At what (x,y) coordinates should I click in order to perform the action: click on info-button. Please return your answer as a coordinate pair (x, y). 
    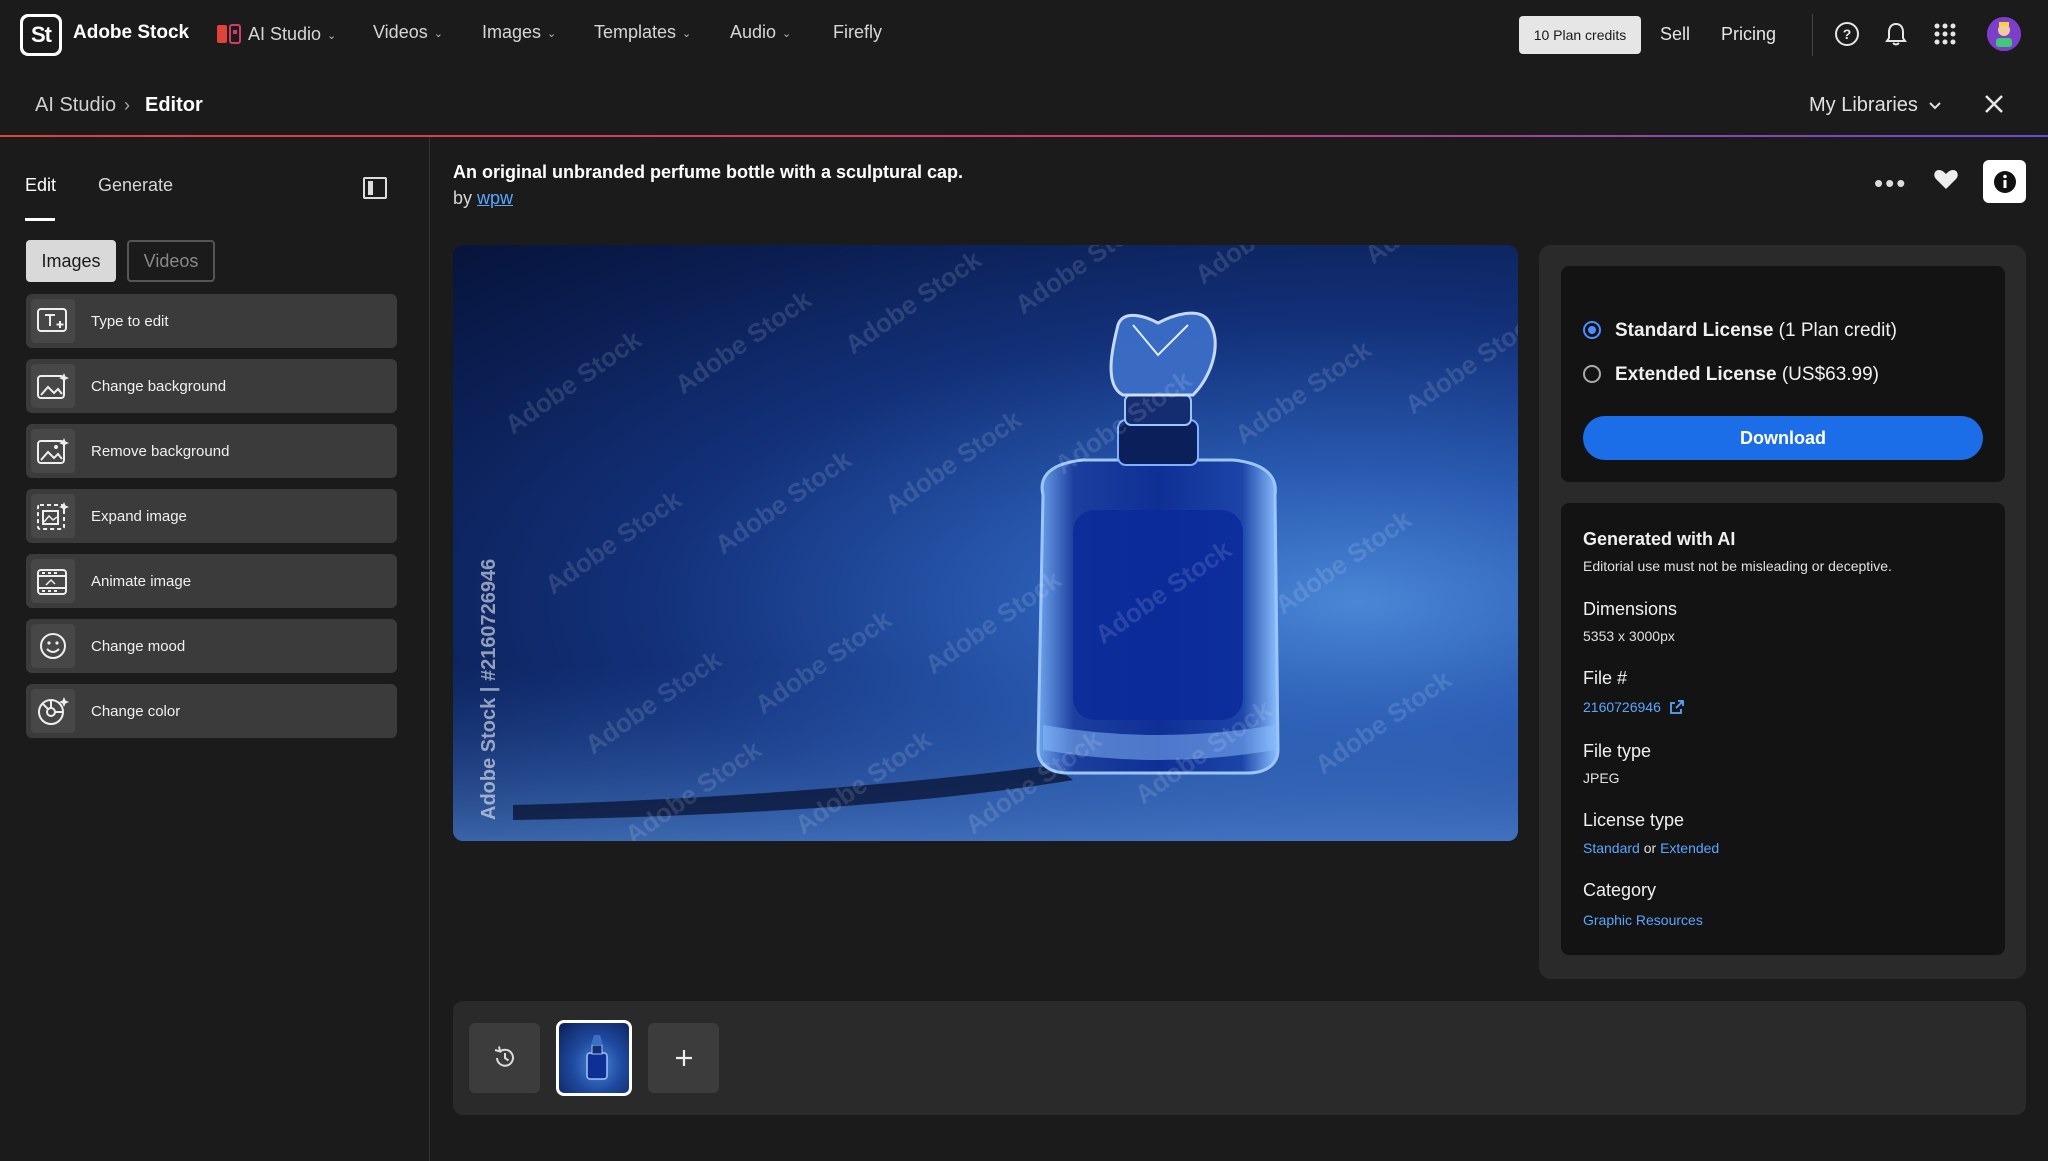
    Looking at the image, I should click on (2004, 181).